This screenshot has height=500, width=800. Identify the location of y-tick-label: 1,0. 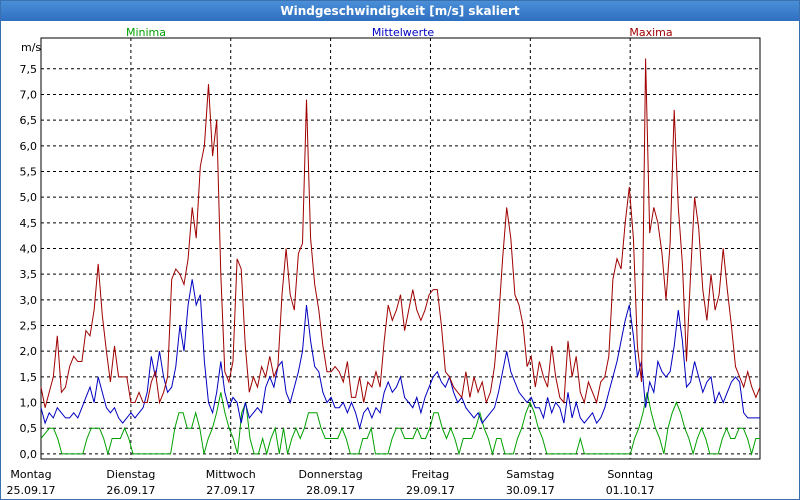
(29, 403).